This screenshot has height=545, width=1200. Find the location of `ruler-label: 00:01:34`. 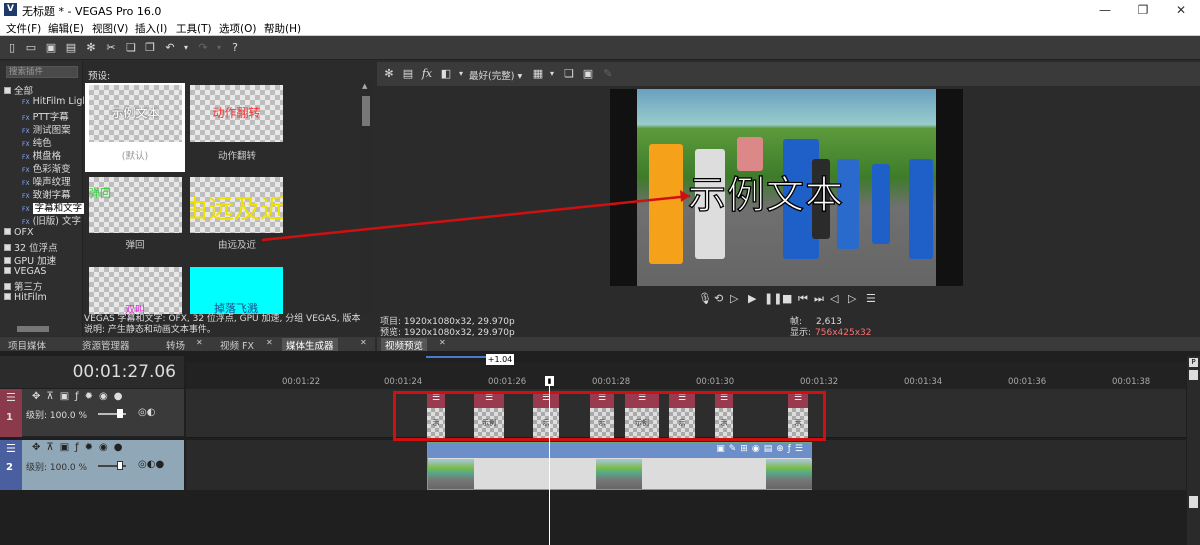

ruler-label: 00:01:34 is located at coordinates (923, 382).